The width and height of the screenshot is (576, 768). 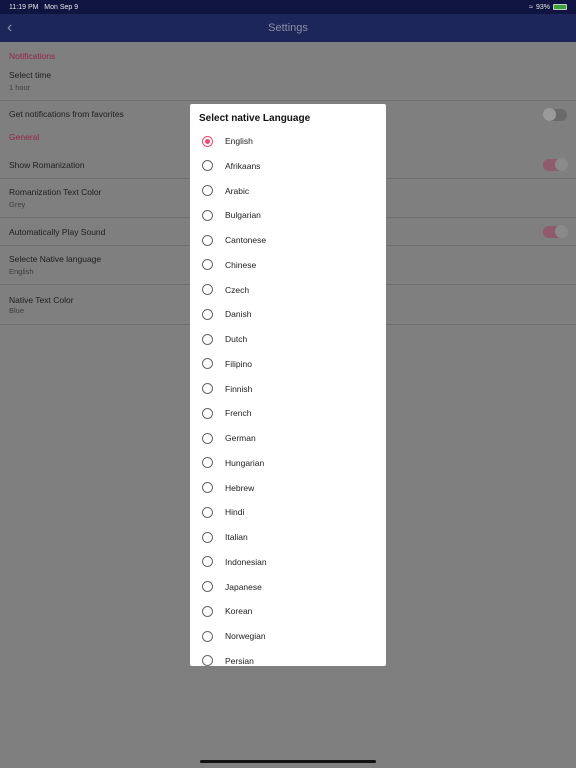 I want to click on setting-label: Automatically Play Sound, so click(x=57, y=232).